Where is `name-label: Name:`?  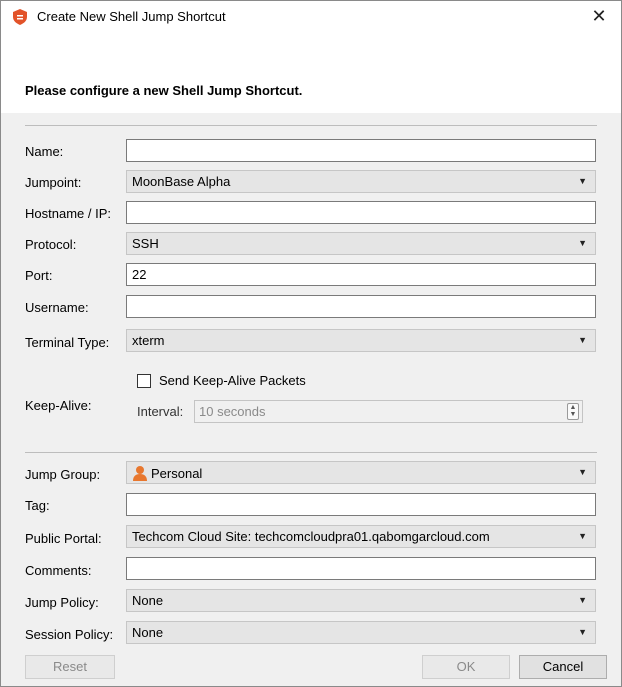 name-label: Name: is located at coordinates (44, 151).